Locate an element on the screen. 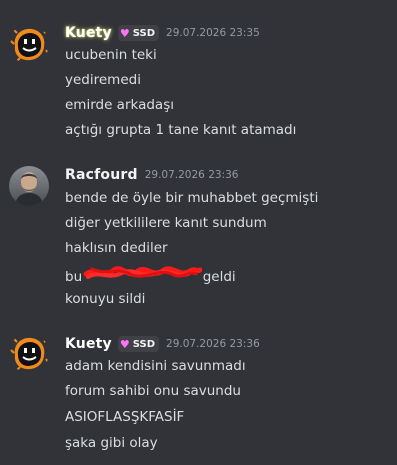 Image resolution: width=397 pixels, height=465 pixels. username: Kuety is located at coordinates (88, 344).